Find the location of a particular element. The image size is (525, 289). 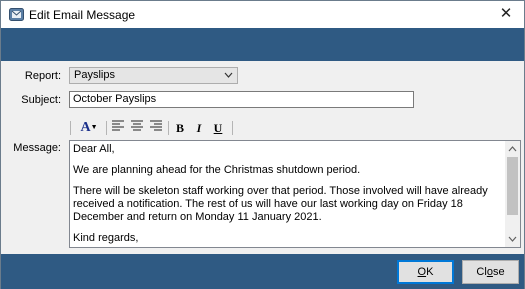

close-label-post: se is located at coordinates (498, 272).